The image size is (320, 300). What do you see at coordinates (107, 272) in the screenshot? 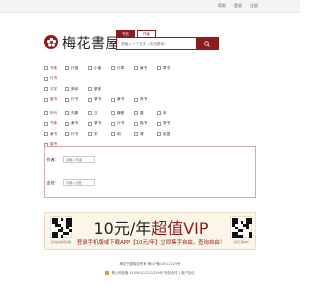
I see `police-badge-icon` at bounding box center [107, 272].